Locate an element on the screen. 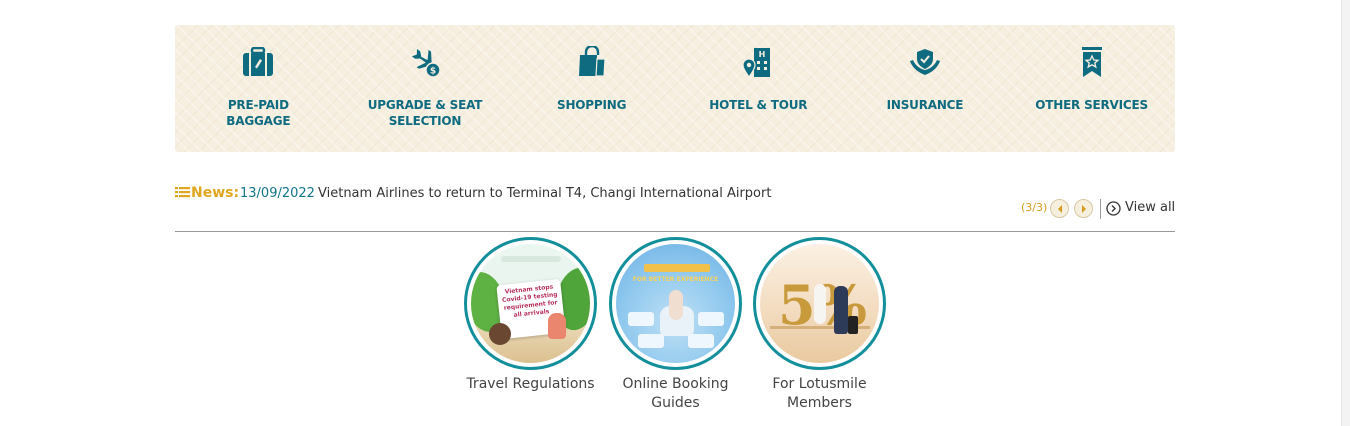 The image size is (1350, 426). service-shopping: SHOPPING is located at coordinates (591, 88).